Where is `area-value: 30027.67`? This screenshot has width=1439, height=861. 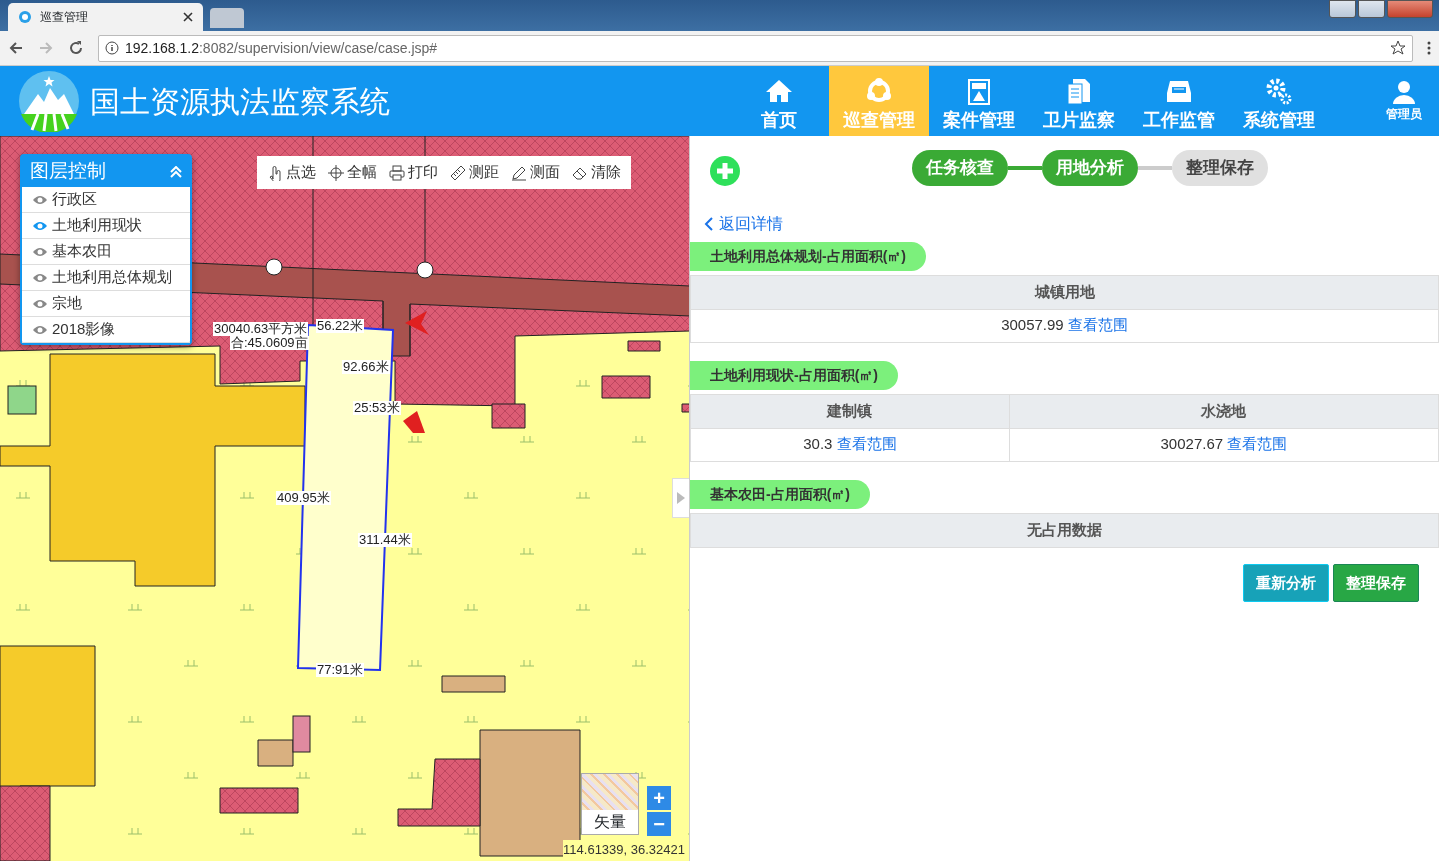
area-value: 30027.67 is located at coordinates (1192, 444).